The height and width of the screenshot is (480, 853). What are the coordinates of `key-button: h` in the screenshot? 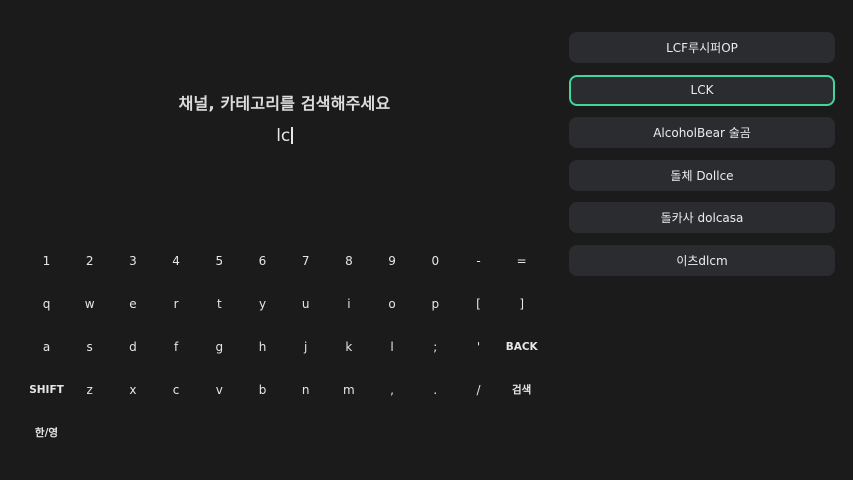 It's located at (262, 347).